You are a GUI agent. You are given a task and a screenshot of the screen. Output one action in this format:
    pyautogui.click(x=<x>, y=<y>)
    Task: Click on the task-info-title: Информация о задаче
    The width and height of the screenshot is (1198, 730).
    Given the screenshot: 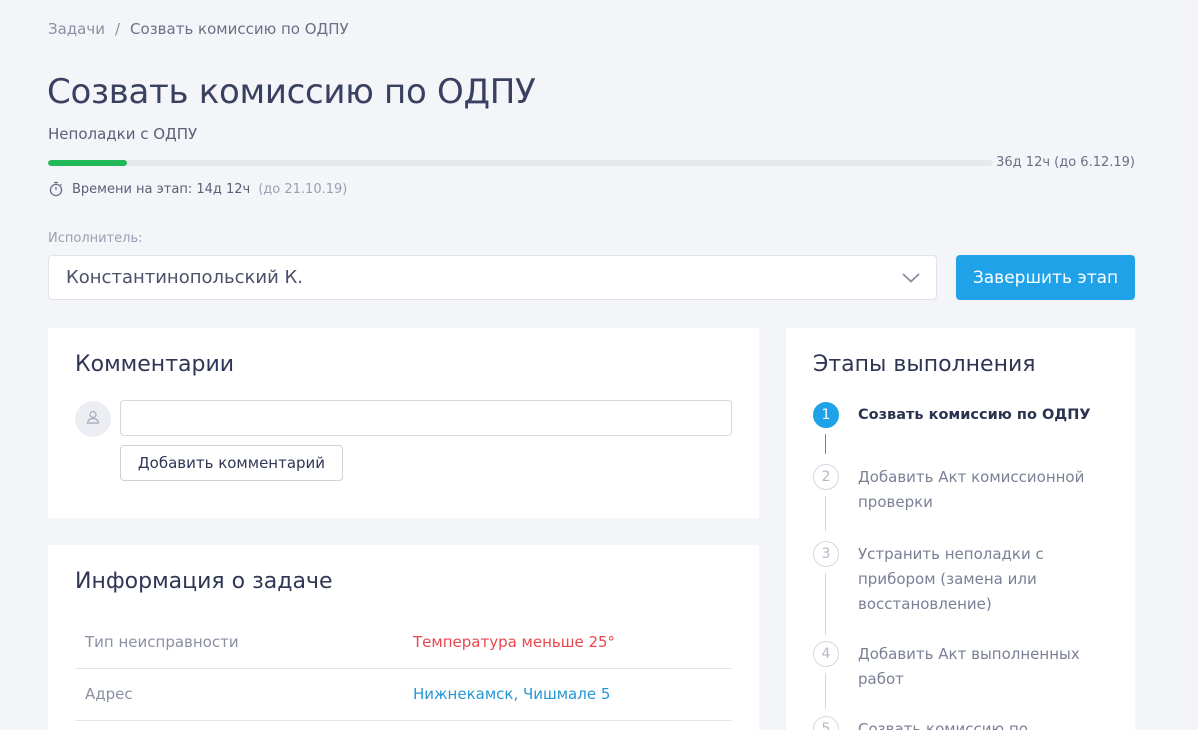 What is the action you would take?
    pyautogui.click(x=204, y=581)
    